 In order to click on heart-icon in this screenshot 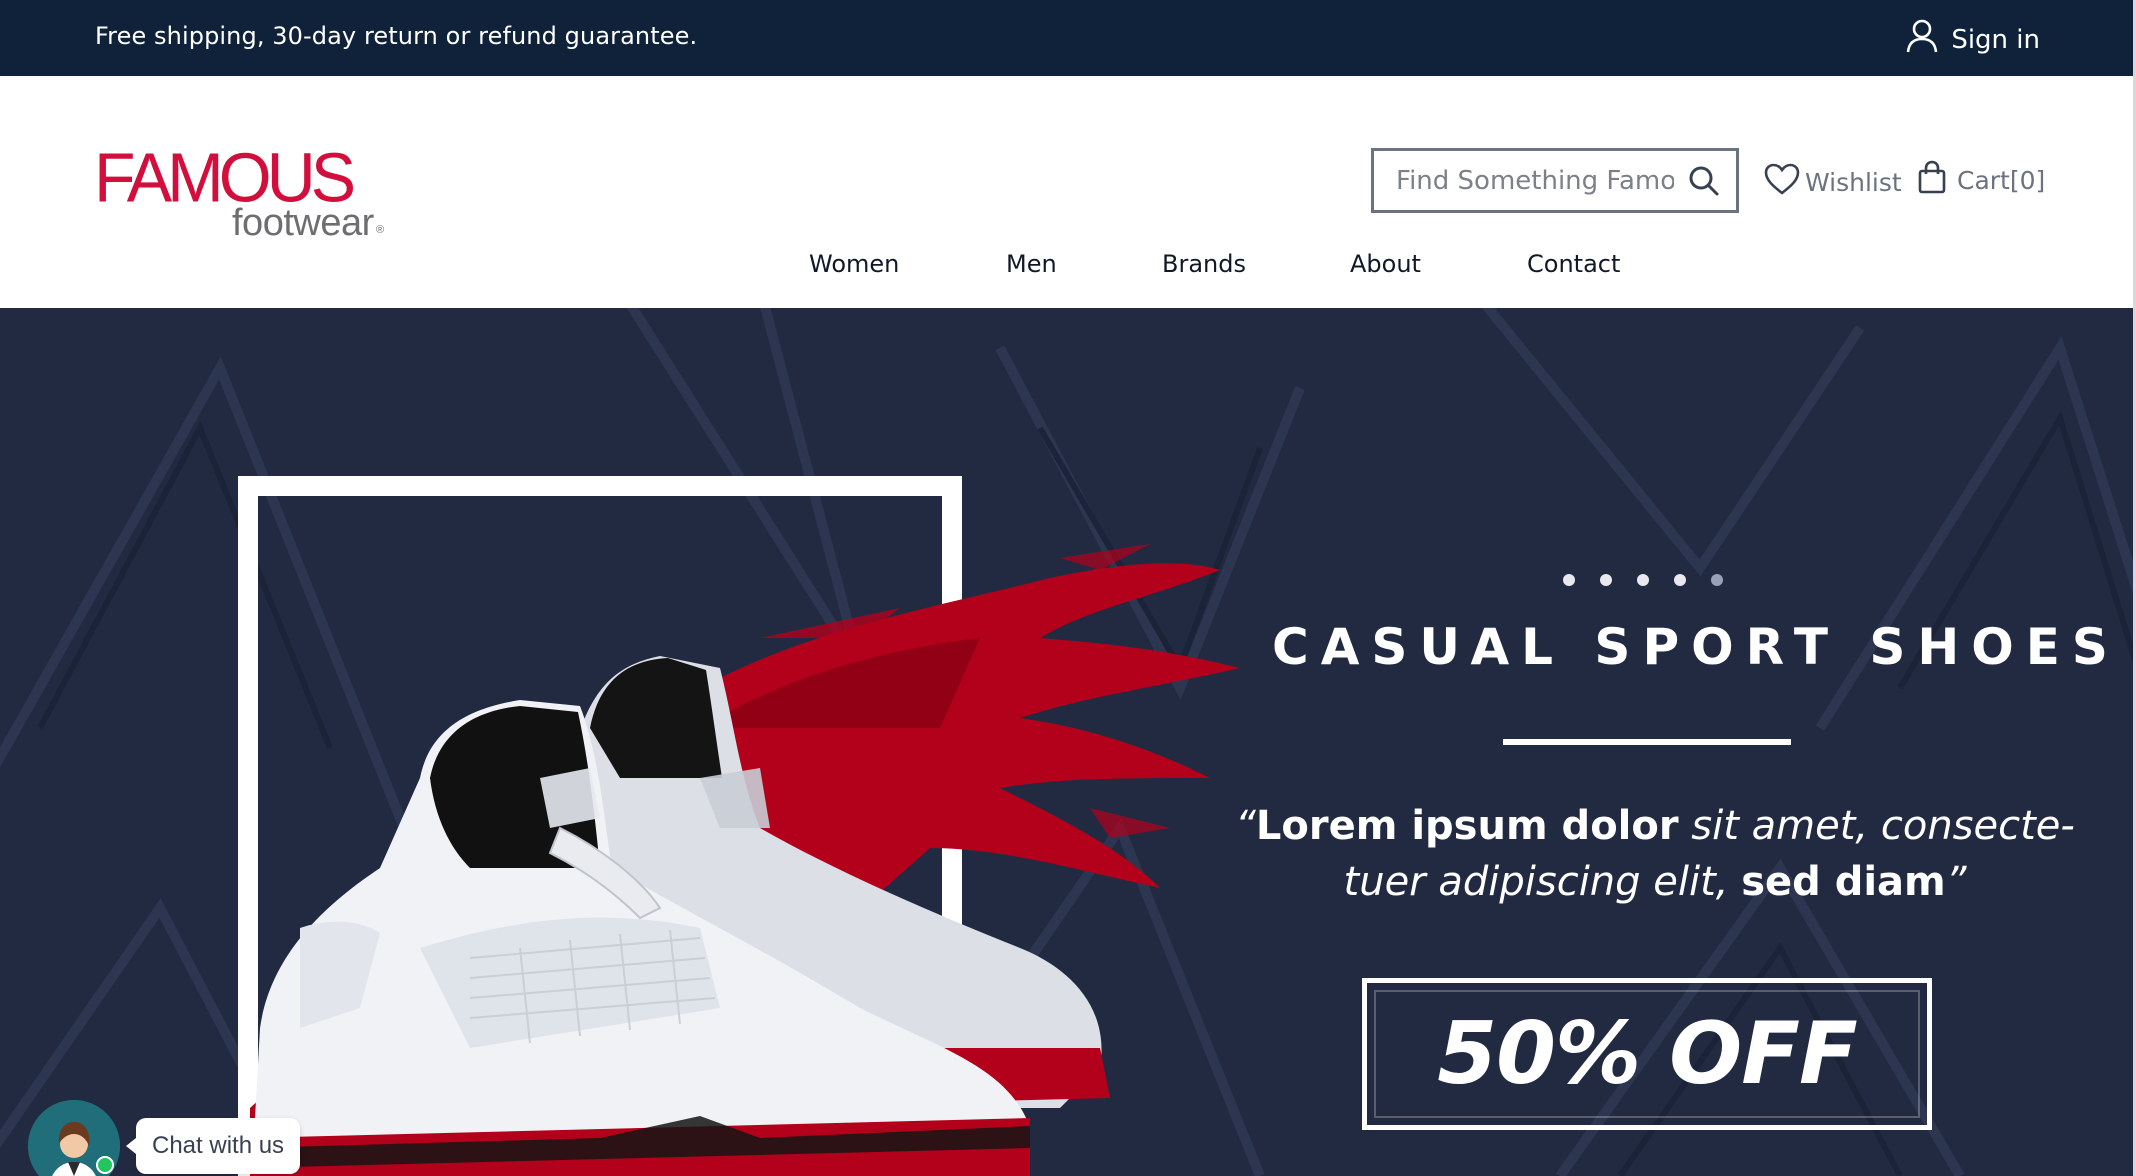, I will do `click(1782, 182)`.